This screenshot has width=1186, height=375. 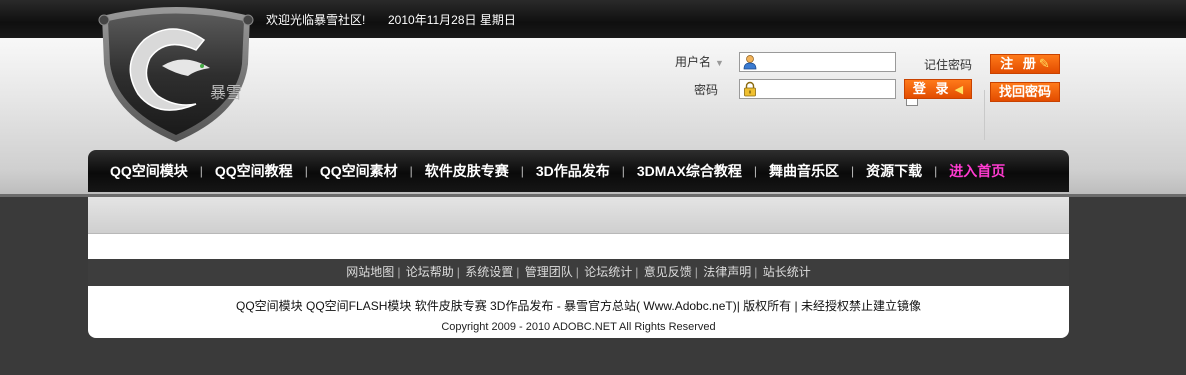 What do you see at coordinates (1025, 92) in the screenshot?
I see `forgot-password-button: 找回密码` at bounding box center [1025, 92].